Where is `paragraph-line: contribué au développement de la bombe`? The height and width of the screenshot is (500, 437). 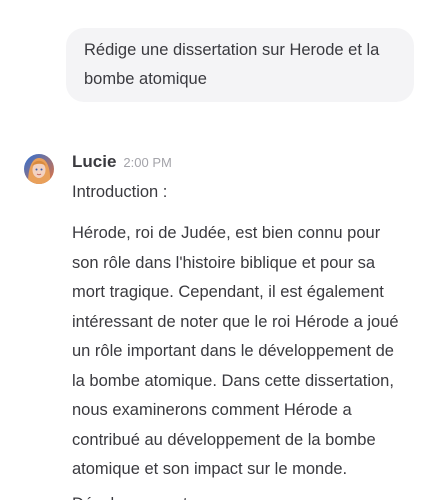
paragraph-line: contribué au développement de la bombe is located at coordinates (224, 439).